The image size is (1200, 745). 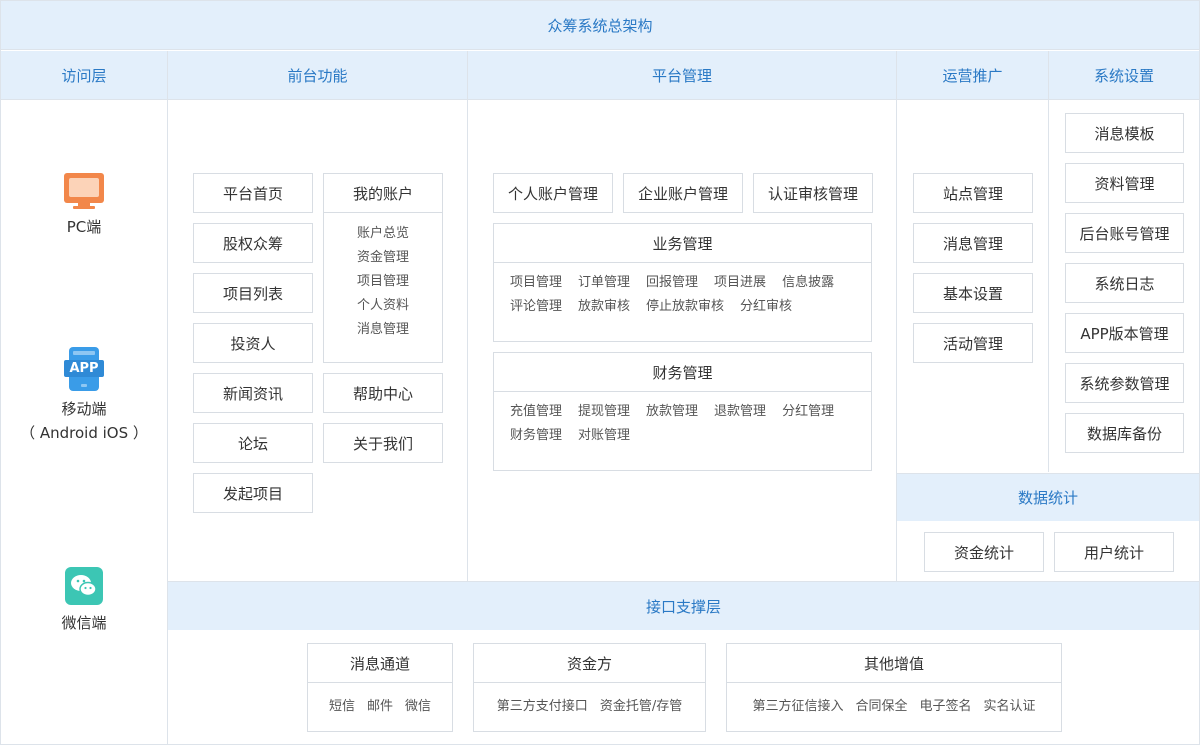 I want to click on finance-item: 放款管理, so click(x=672, y=411).